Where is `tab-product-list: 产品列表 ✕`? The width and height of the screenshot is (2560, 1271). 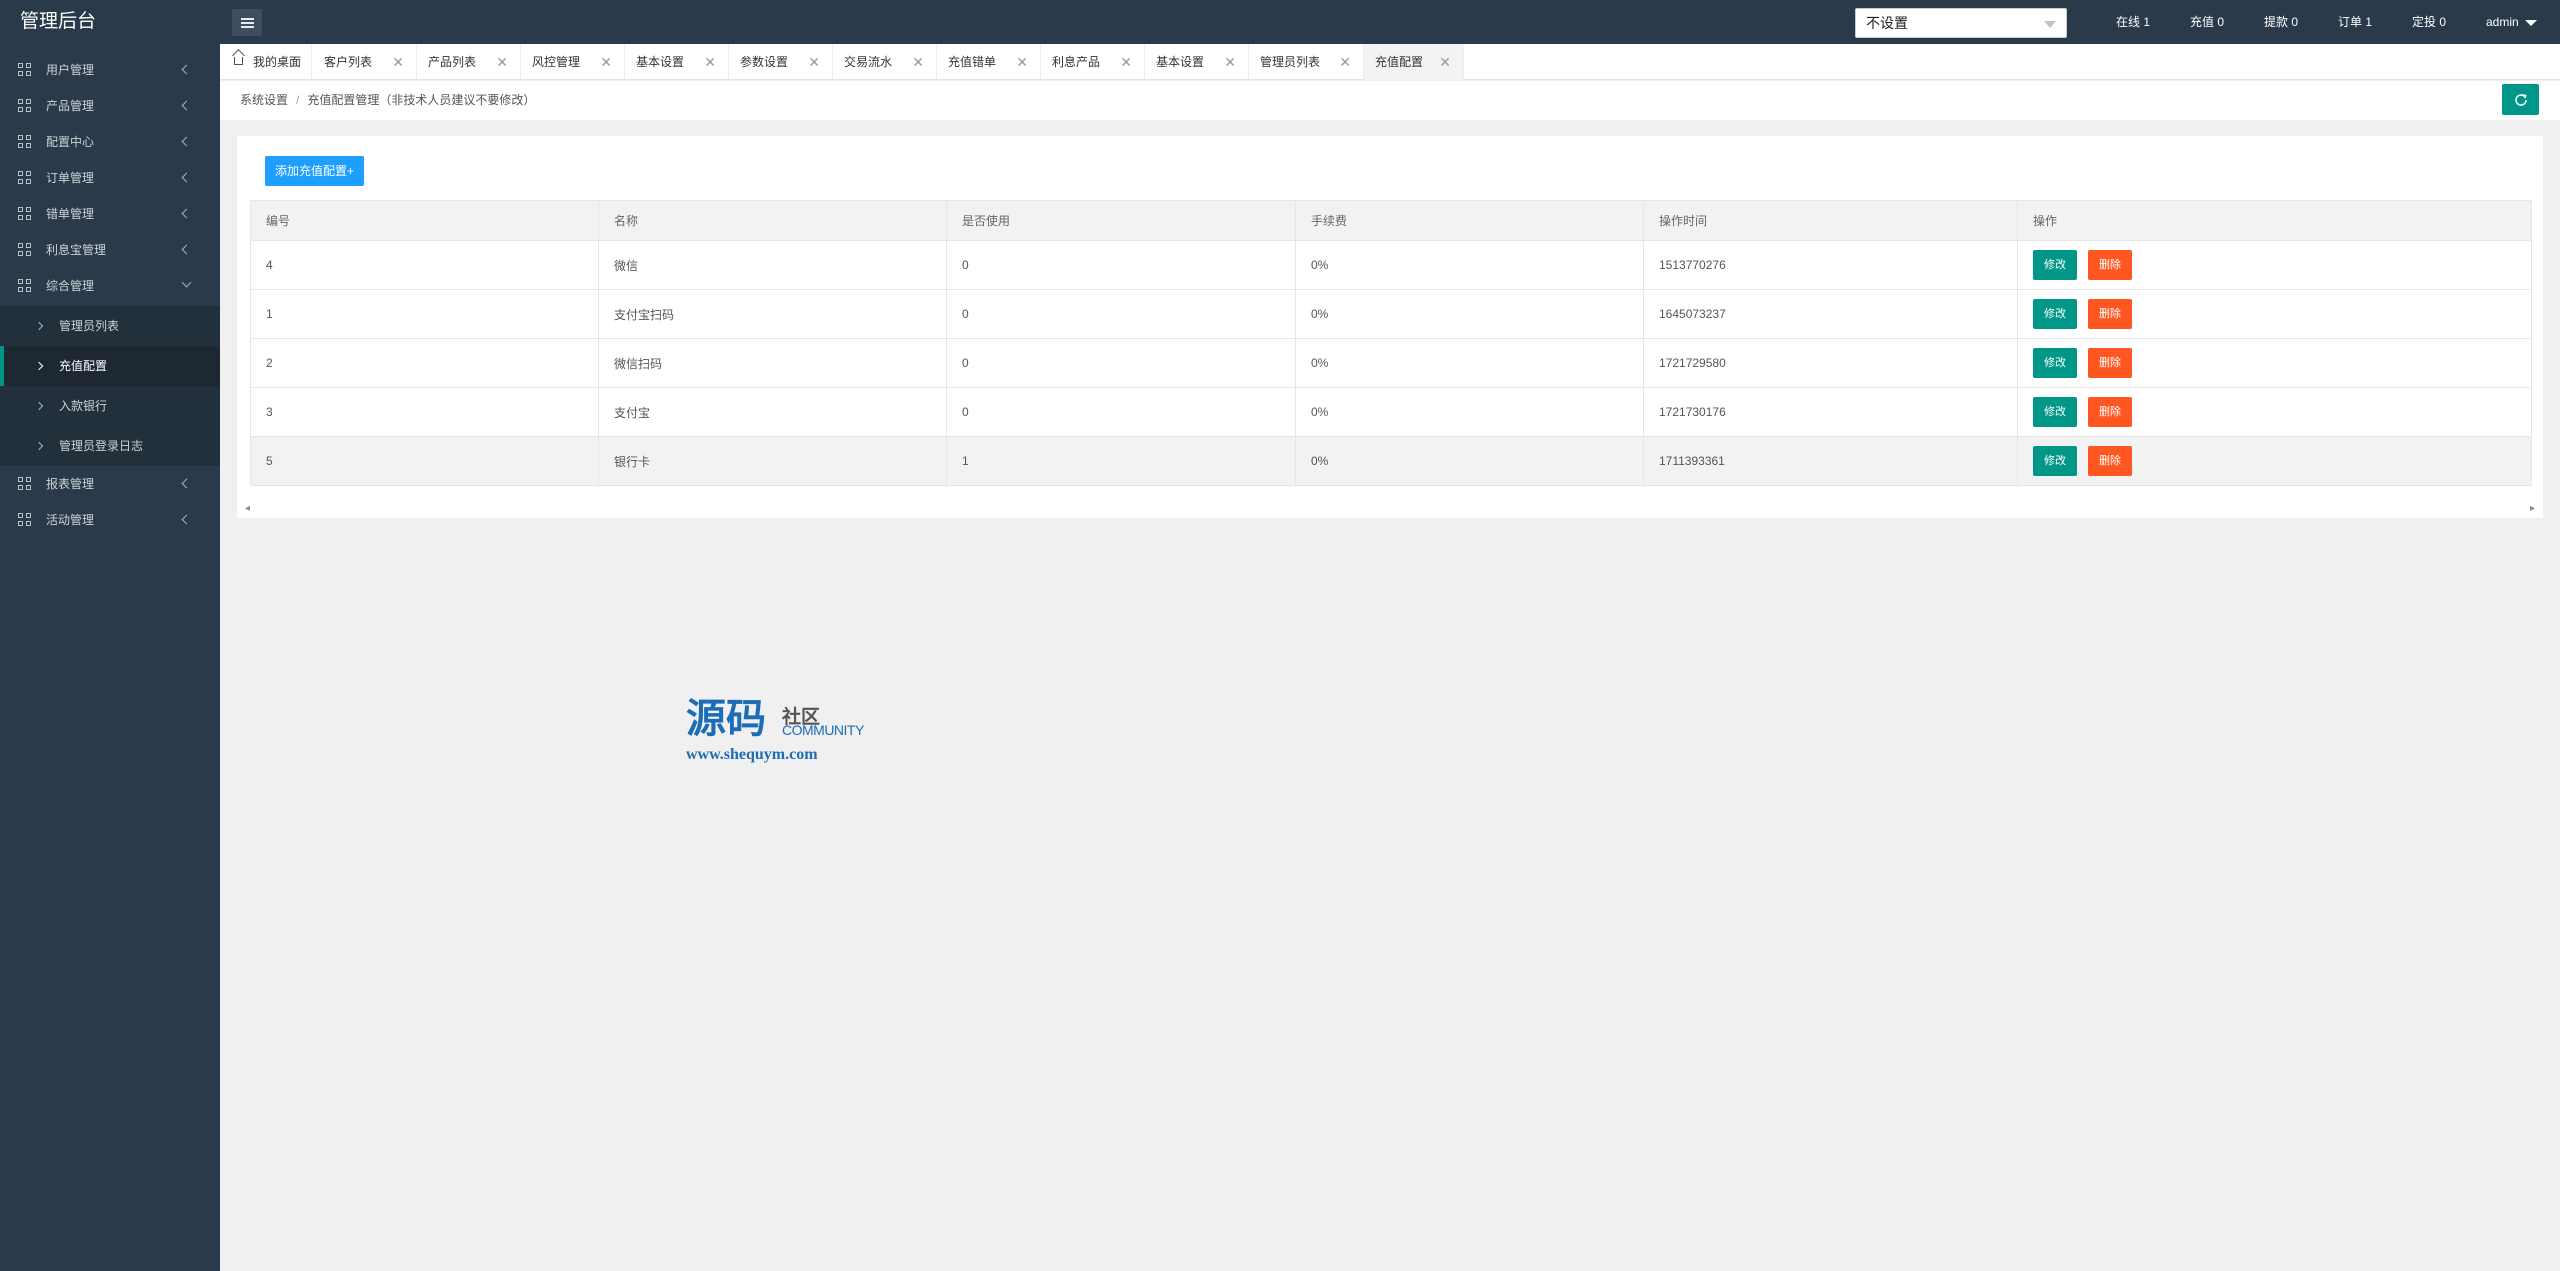 tab-product-list: 产品列表 ✕ is located at coordinates (469, 62).